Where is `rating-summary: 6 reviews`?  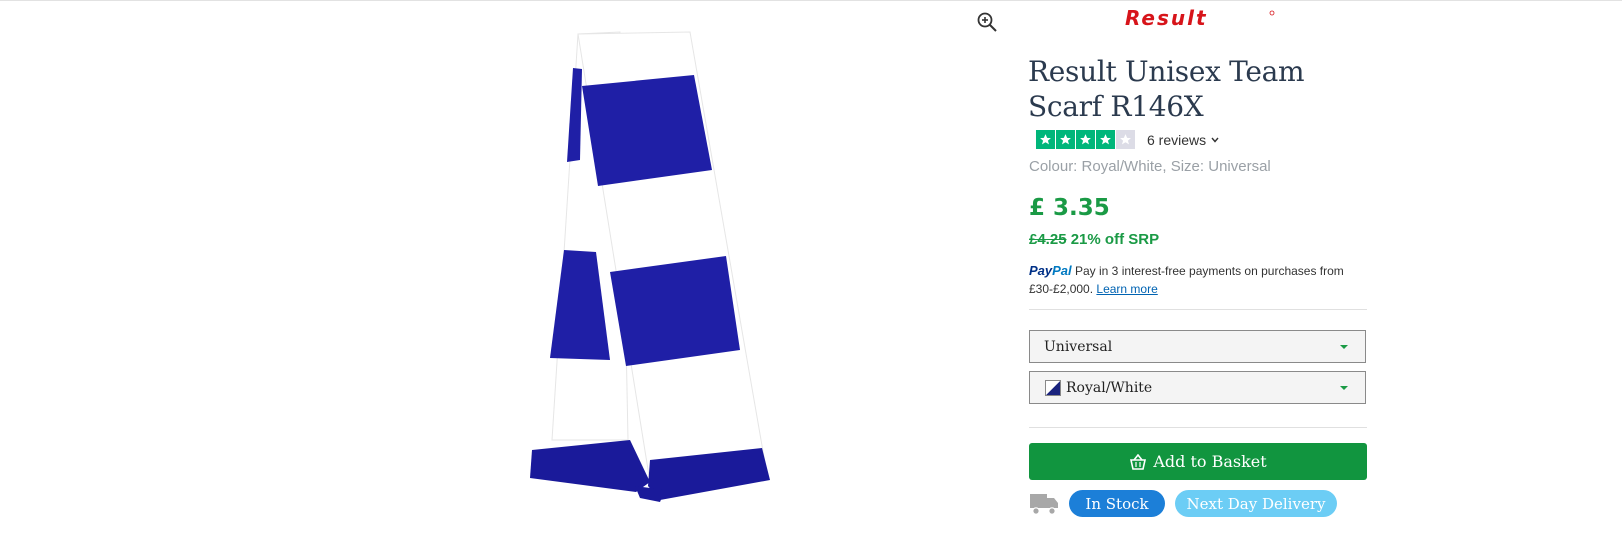
rating-summary: 6 reviews is located at coordinates (1128, 139).